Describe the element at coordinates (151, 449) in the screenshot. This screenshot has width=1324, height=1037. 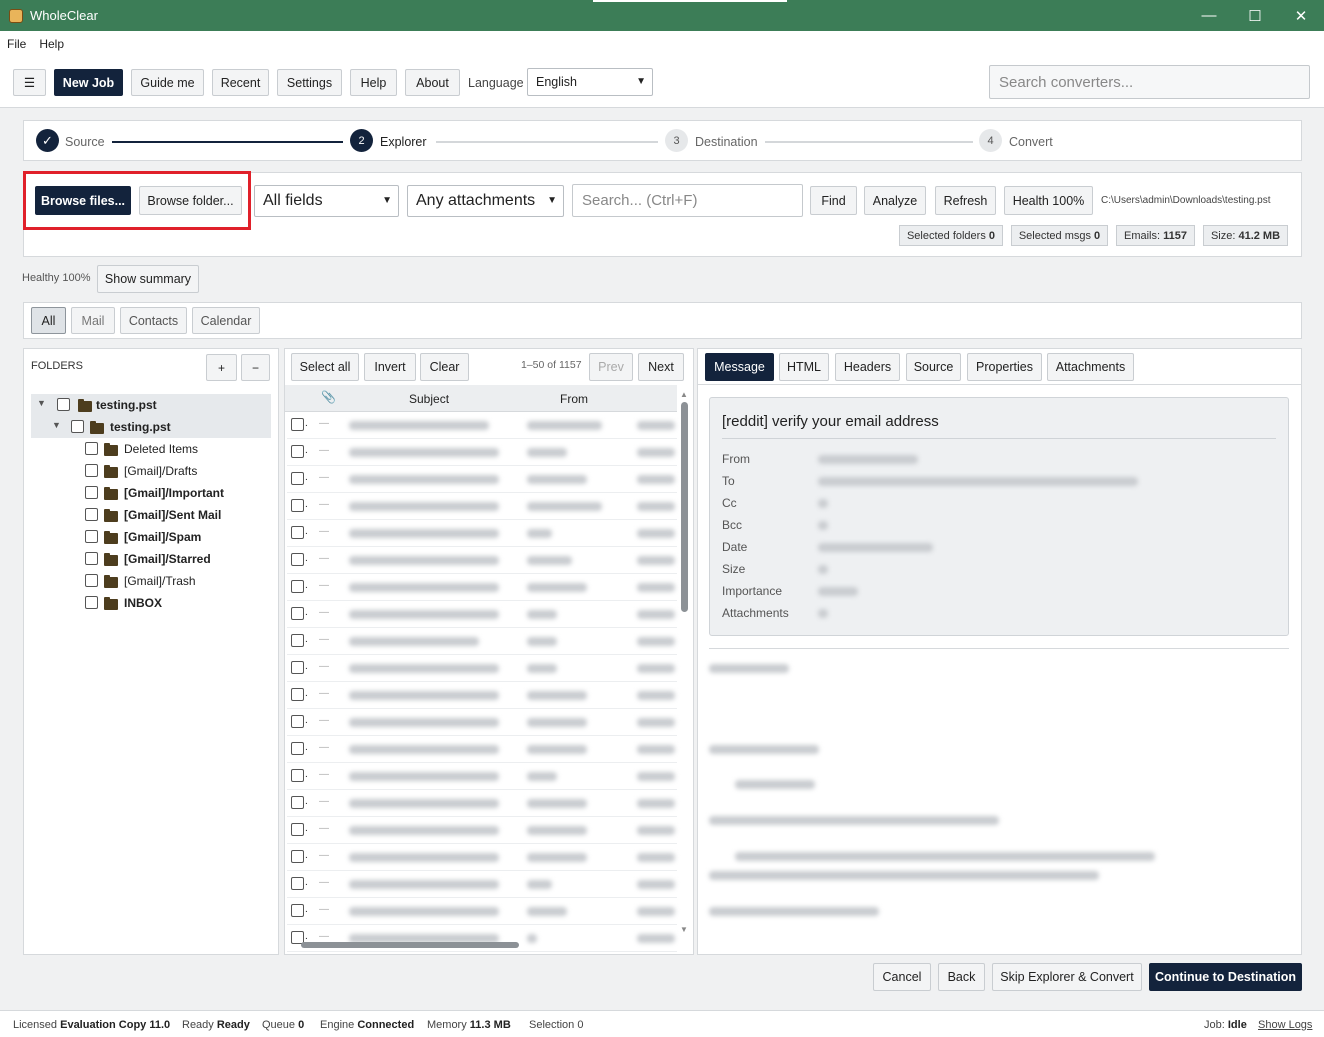
I see `folder-item: Deleted Items` at that location.